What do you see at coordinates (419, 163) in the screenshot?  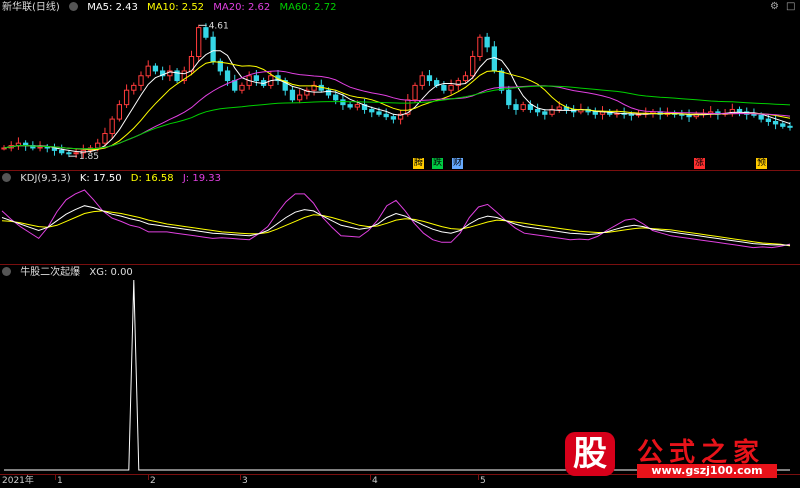 I see `badge-teng: 腾` at bounding box center [419, 163].